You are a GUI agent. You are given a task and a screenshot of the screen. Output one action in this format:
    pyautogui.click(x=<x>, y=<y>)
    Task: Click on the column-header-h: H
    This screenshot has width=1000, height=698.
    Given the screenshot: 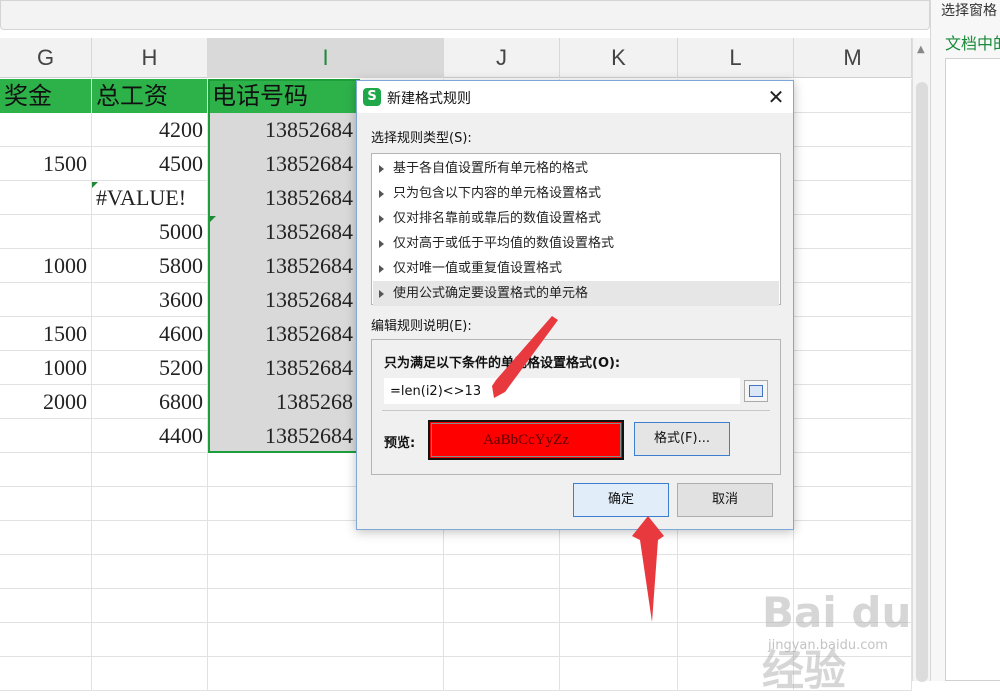 What is the action you would take?
    pyautogui.click(x=150, y=58)
    